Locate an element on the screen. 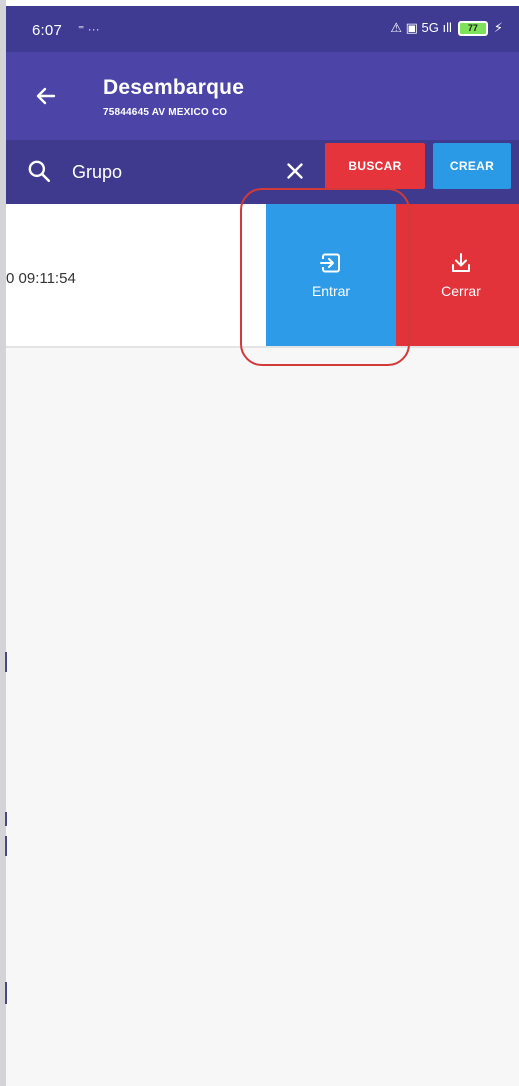  app-bar: Desembarque 75844645 AV MEXICO CO is located at coordinates (262, 96).